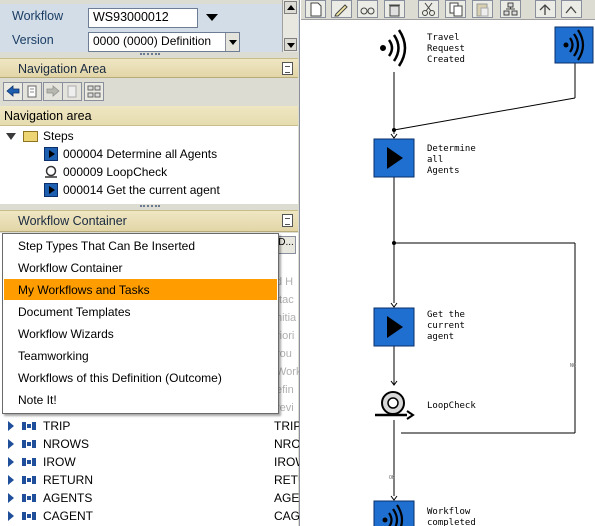 This screenshot has height=526, width=595. I want to click on workflow-history-chevron-icon, so click(212, 17).